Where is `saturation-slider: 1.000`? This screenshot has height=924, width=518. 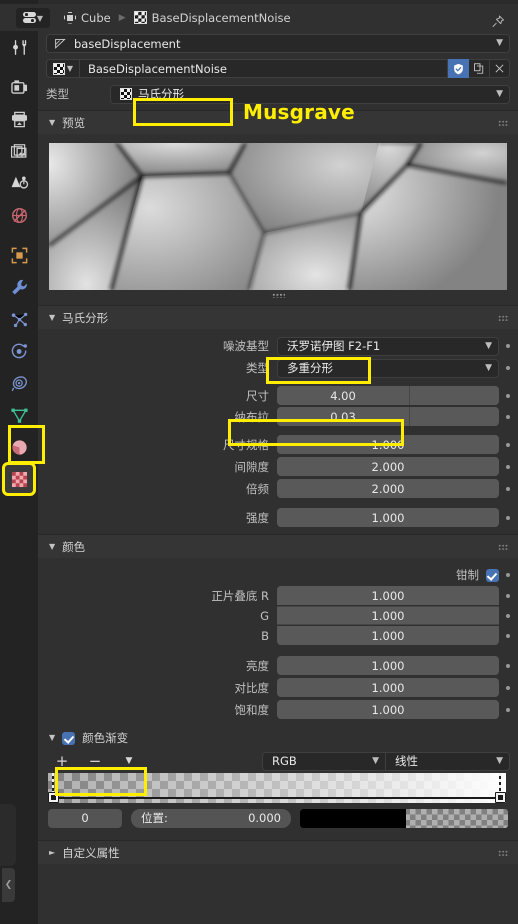 saturation-slider: 1.000 is located at coordinates (388, 709).